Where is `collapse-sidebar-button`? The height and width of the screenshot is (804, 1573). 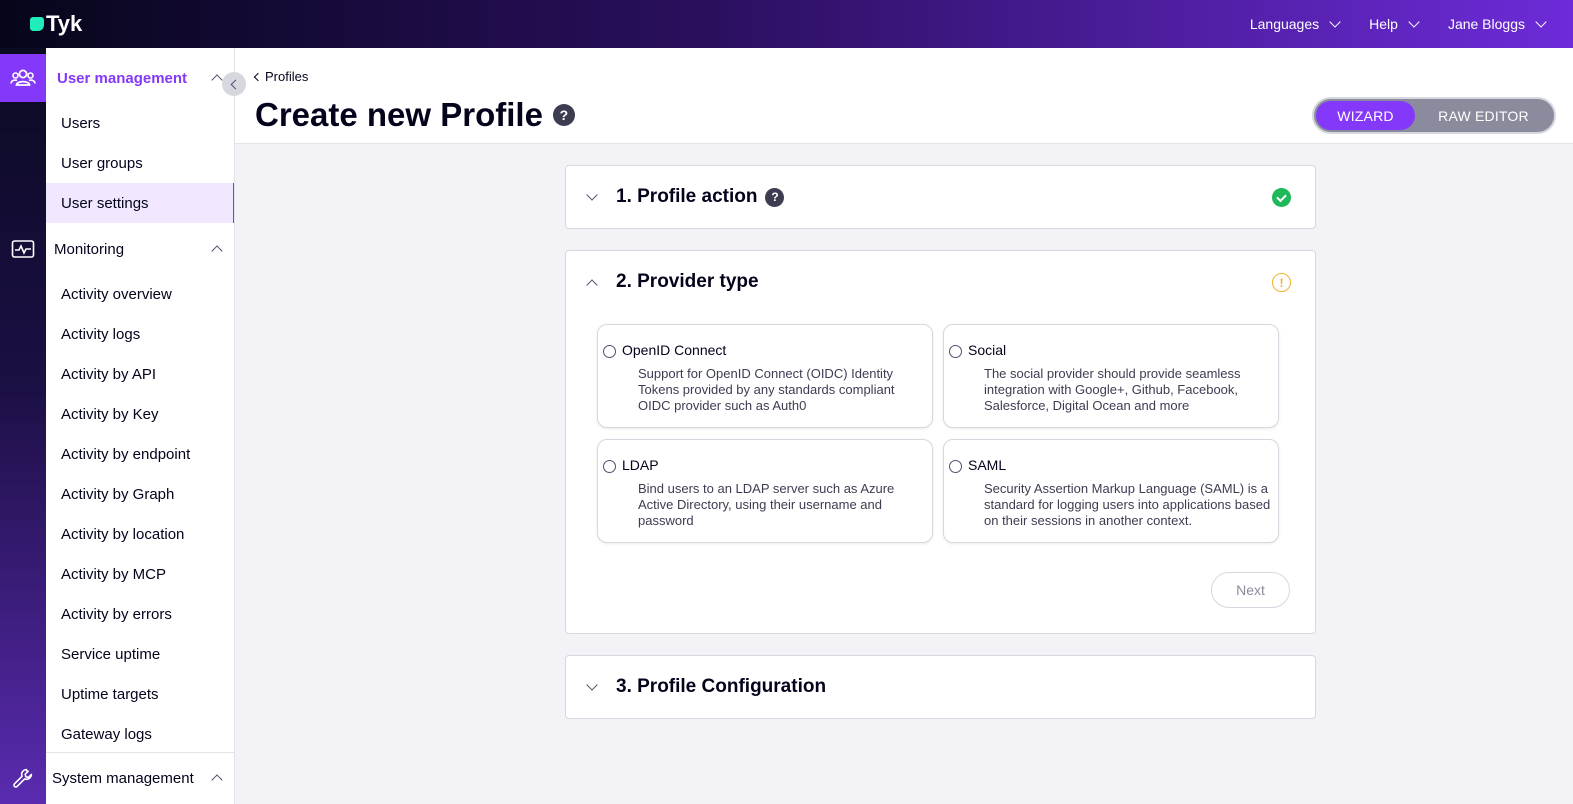
collapse-sidebar-button is located at coordinates (234, 84).